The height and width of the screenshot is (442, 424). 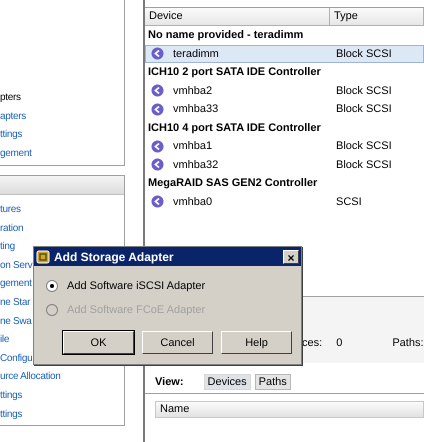 What do you see at coordinates (284, 165) in the screenshot?
I see `device-row: vmhba32 Block SCSI` at bounding box center [284, 165].